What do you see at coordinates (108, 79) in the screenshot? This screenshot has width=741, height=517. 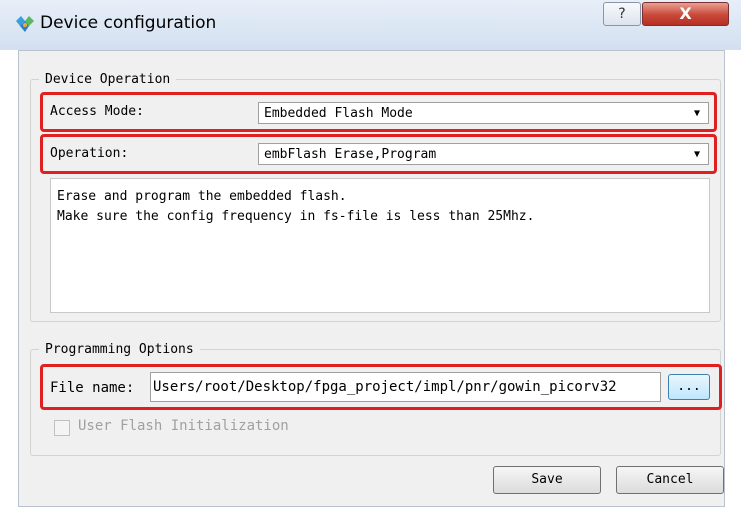 I see `device-operation-legend: Device Operation` at bounding box center [108, 79].